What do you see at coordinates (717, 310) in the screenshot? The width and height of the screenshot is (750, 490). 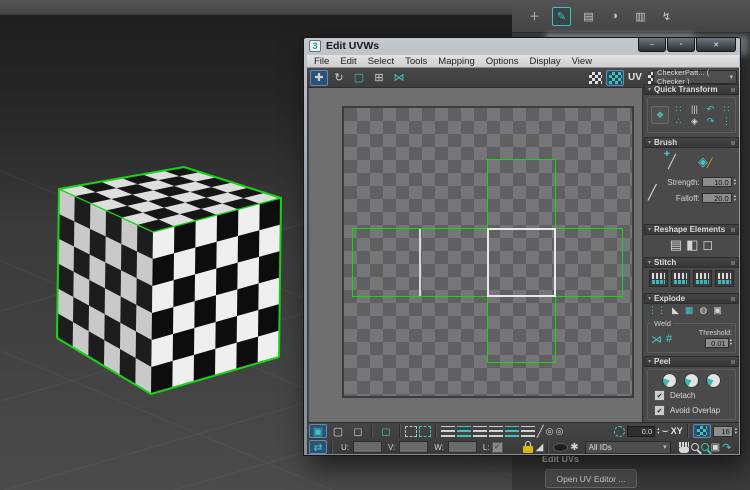 I see `explode-material-icon: ▣` at bounding box center [717, 310].